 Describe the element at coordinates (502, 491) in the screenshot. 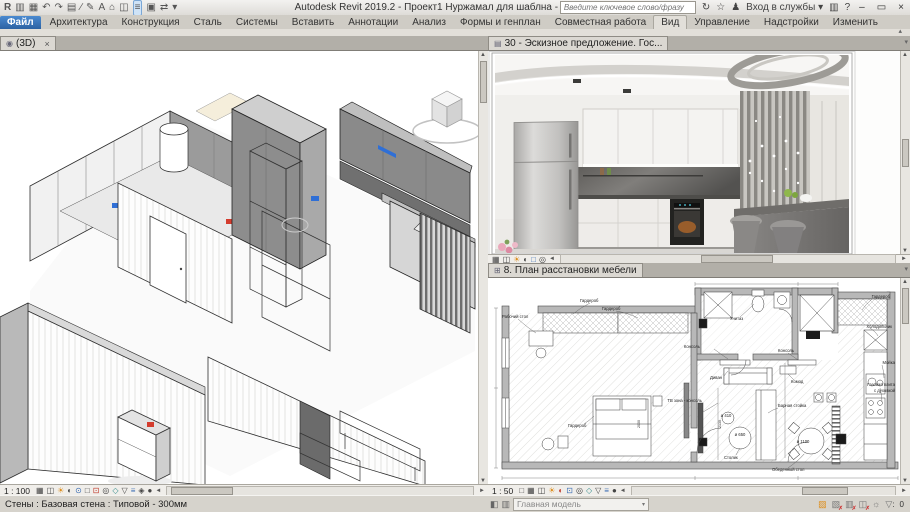

I see `scale-button-plan: 1 : 50` at that location.